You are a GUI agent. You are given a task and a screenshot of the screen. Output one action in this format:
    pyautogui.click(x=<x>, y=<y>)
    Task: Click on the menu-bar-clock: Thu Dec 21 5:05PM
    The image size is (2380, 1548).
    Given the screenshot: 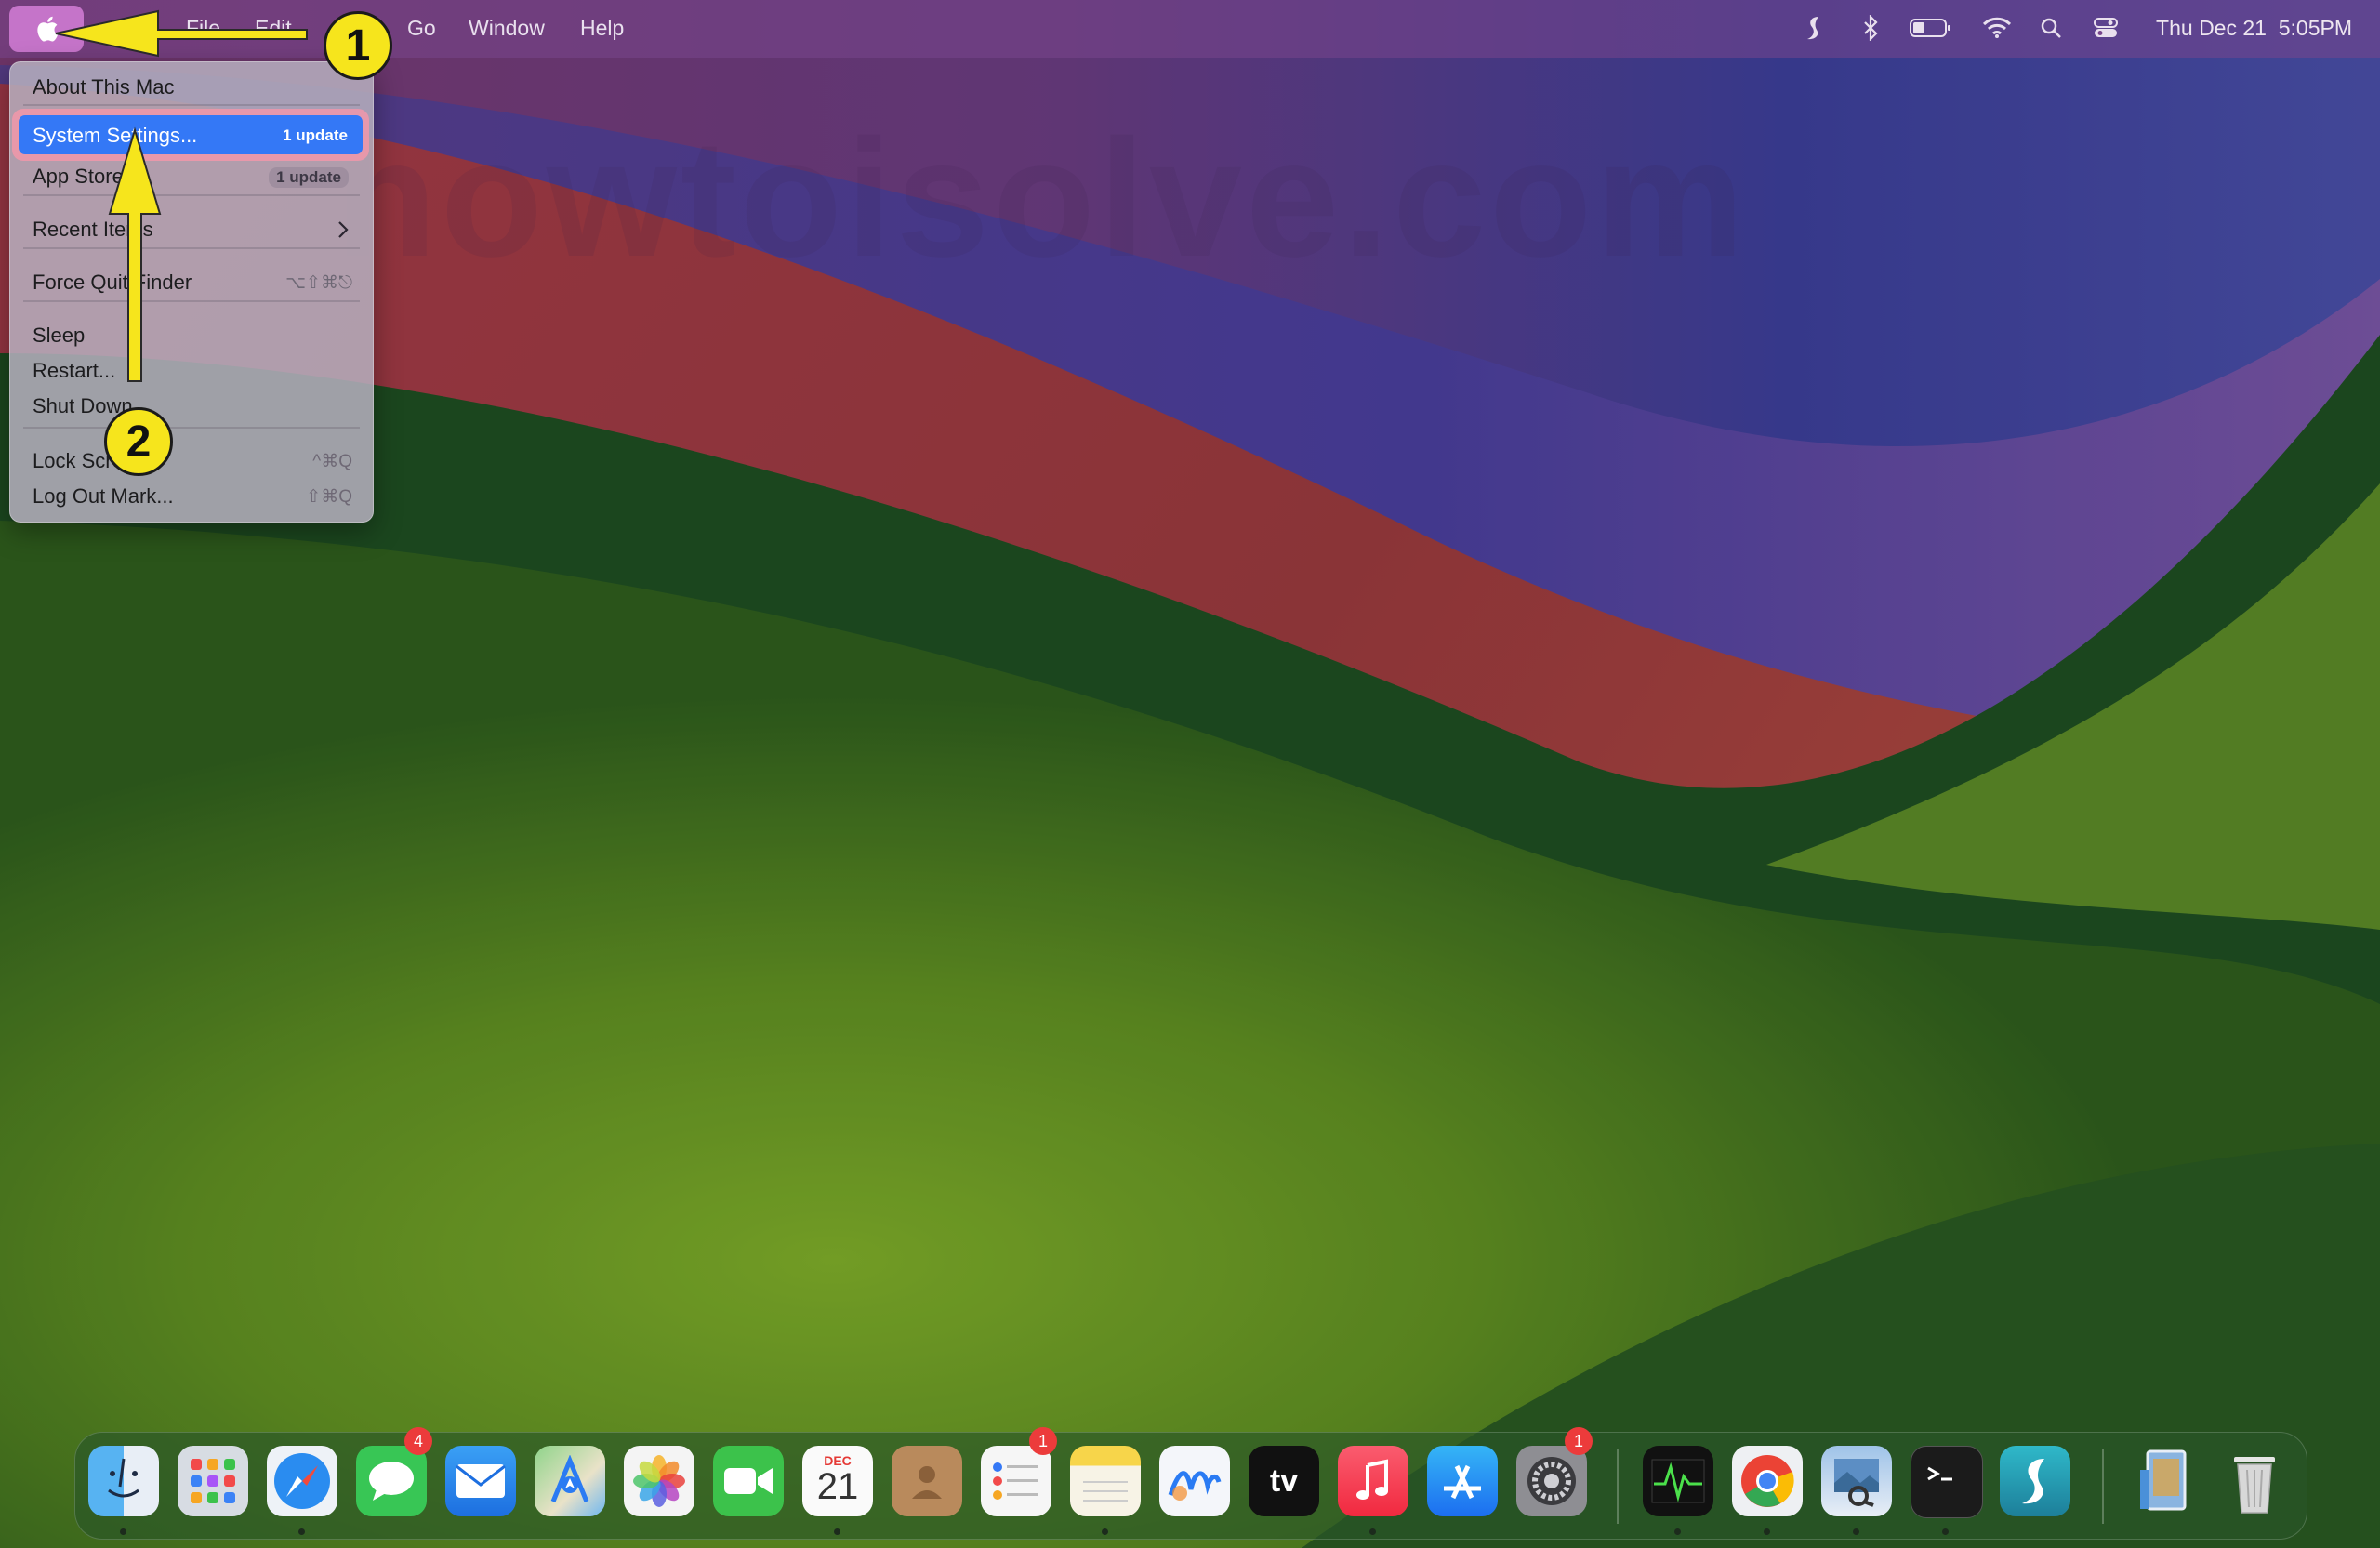 What is the action you would take?
    pyautogui.click(x=2254, y=28)
    